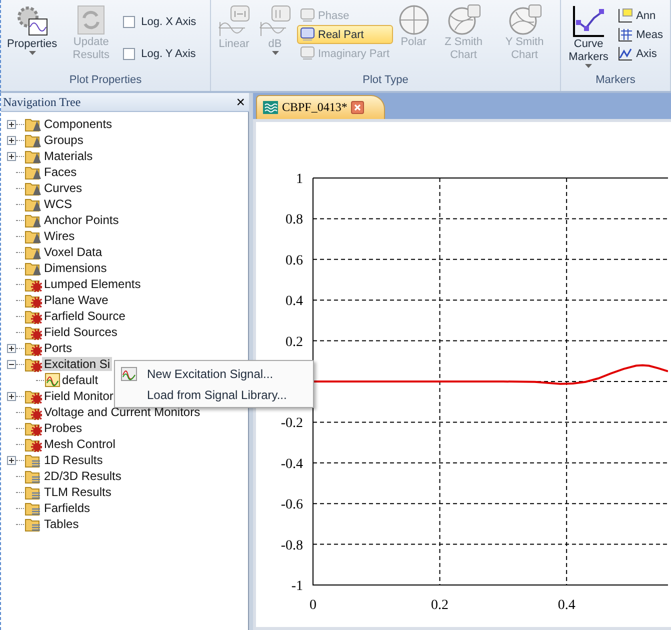 This screenshot has height=630, width=671. What do you see at coordinates (61, 524) in the screenshot?
I see `tree-item: Tables` at bounding box center [61, 524].